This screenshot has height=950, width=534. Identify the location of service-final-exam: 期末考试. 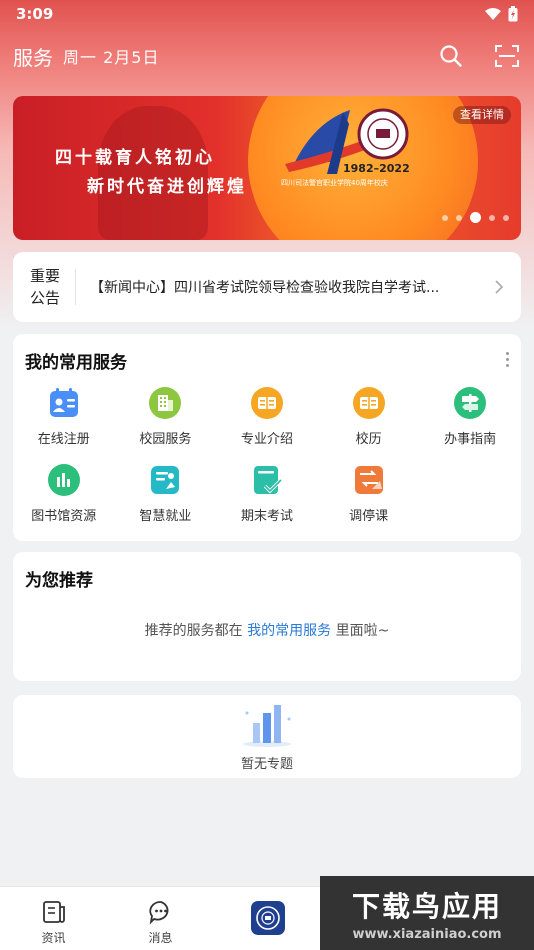
(267, 493).